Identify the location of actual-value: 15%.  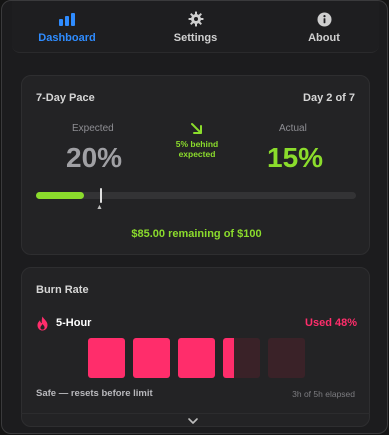
(295, 157).